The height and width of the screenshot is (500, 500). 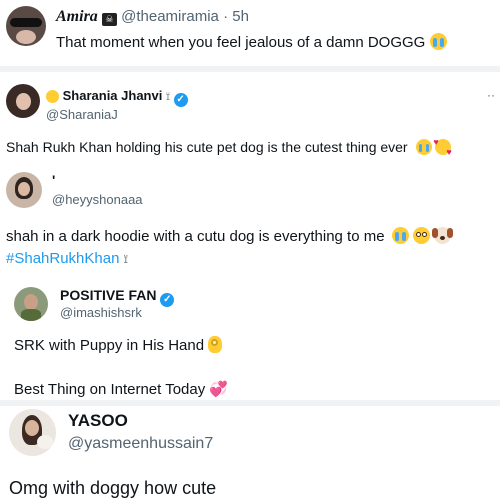 I want to click on heart-with-ribbon-icon: 💞, so click(x=219, y=389).